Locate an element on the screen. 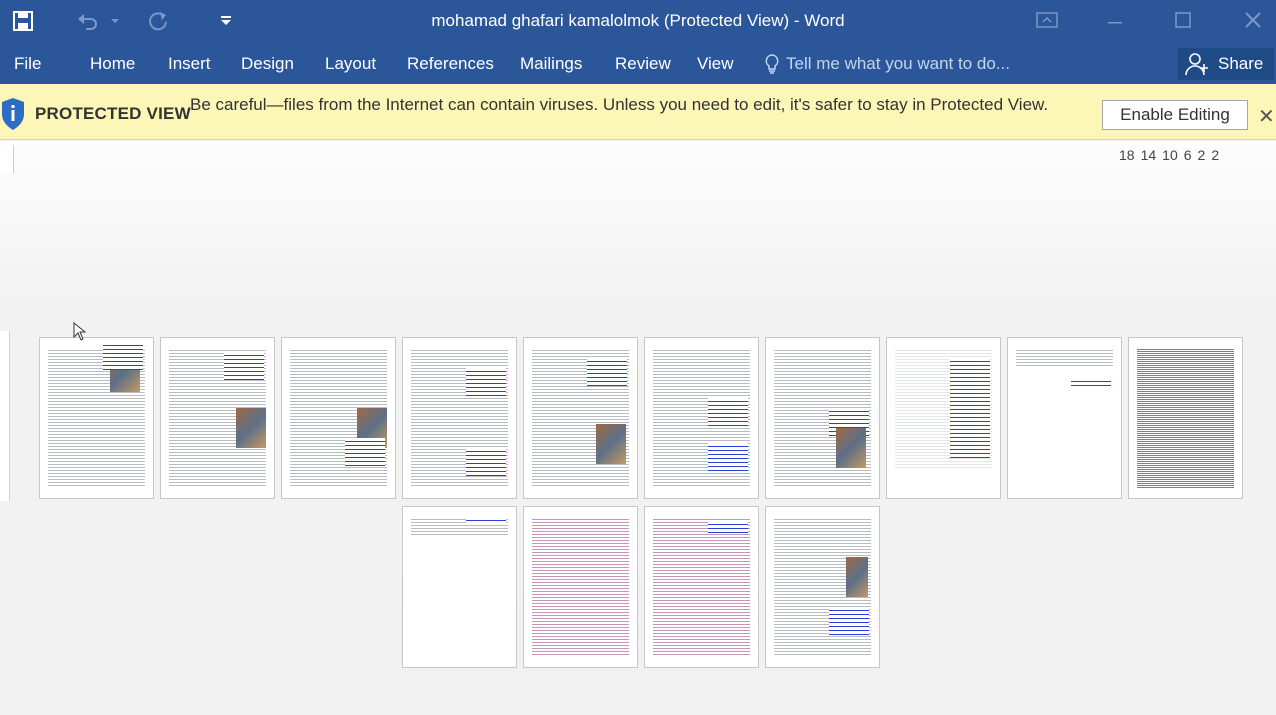  vertical-ruler is located at coordinates (5, 416).